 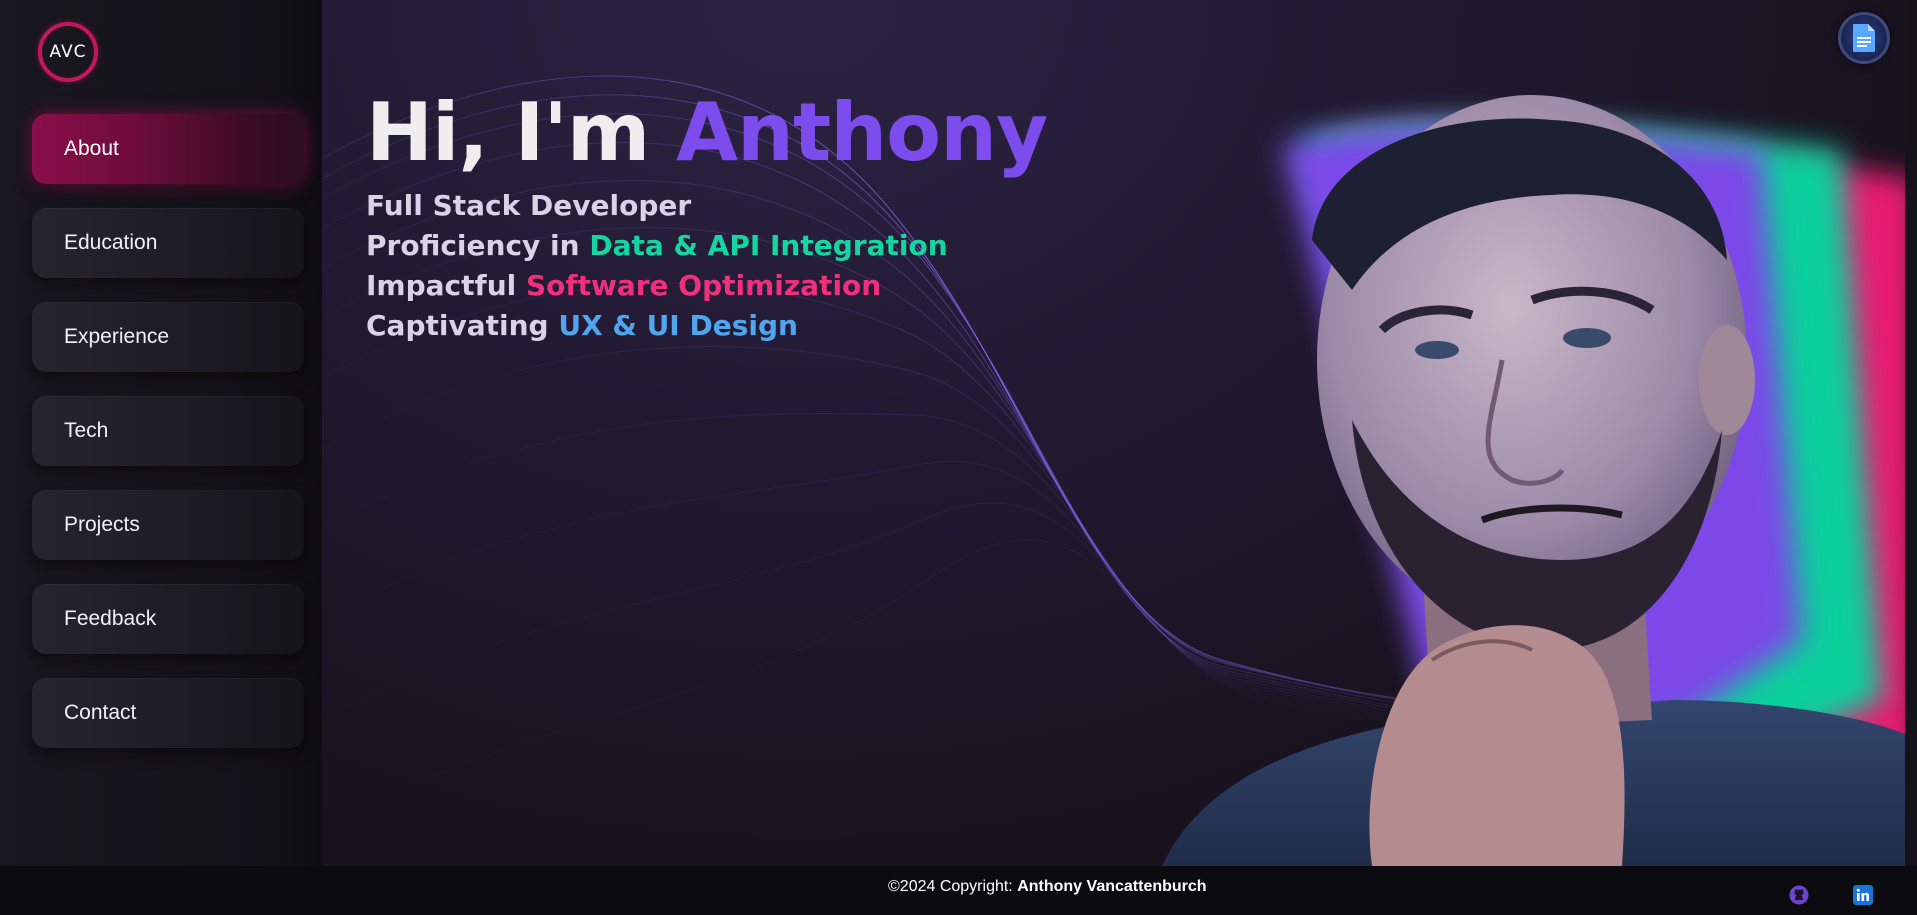 I want to click on linkedin-icon, so click(x=1863, y=895).